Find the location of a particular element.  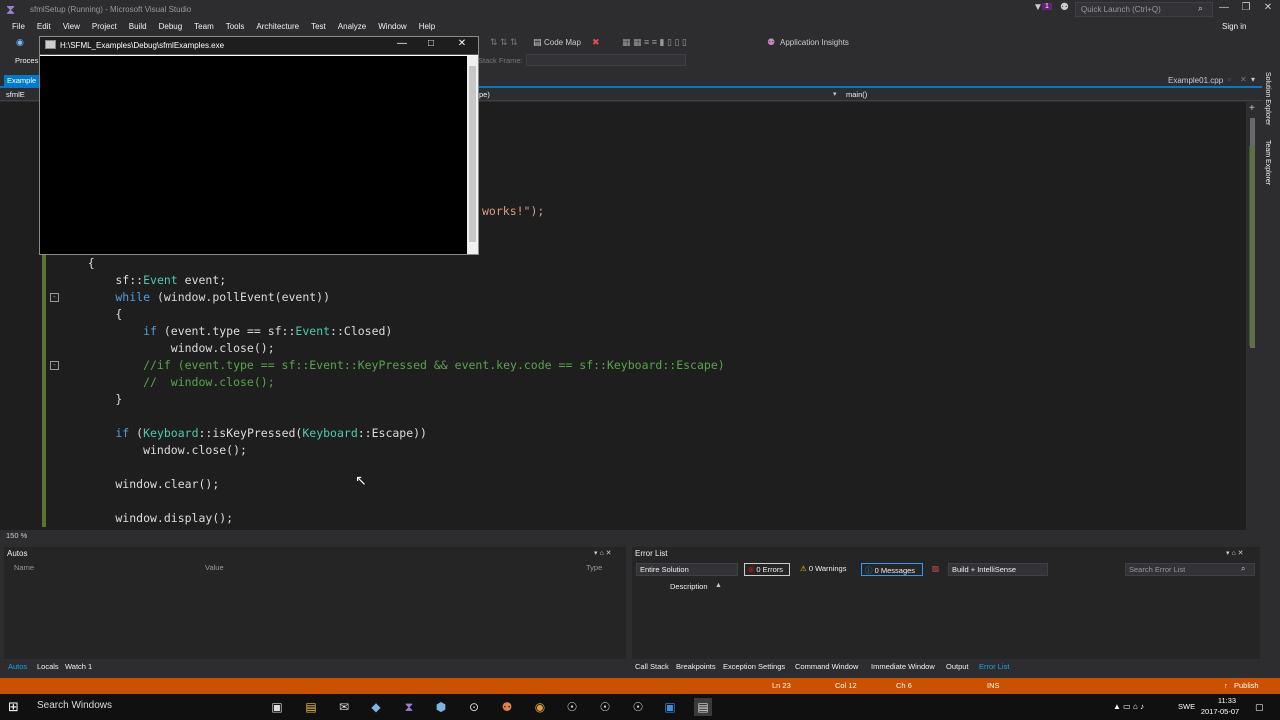

clock-time: 11:33 is located at coordinates (1227, 700).